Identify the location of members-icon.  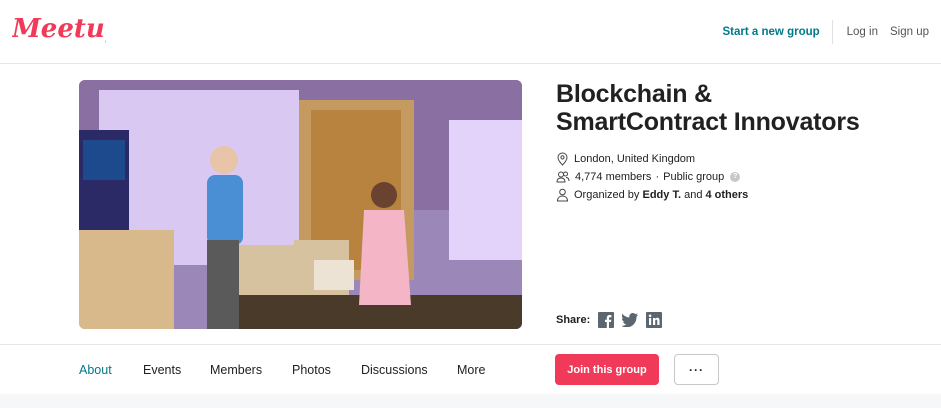
(563, 177).